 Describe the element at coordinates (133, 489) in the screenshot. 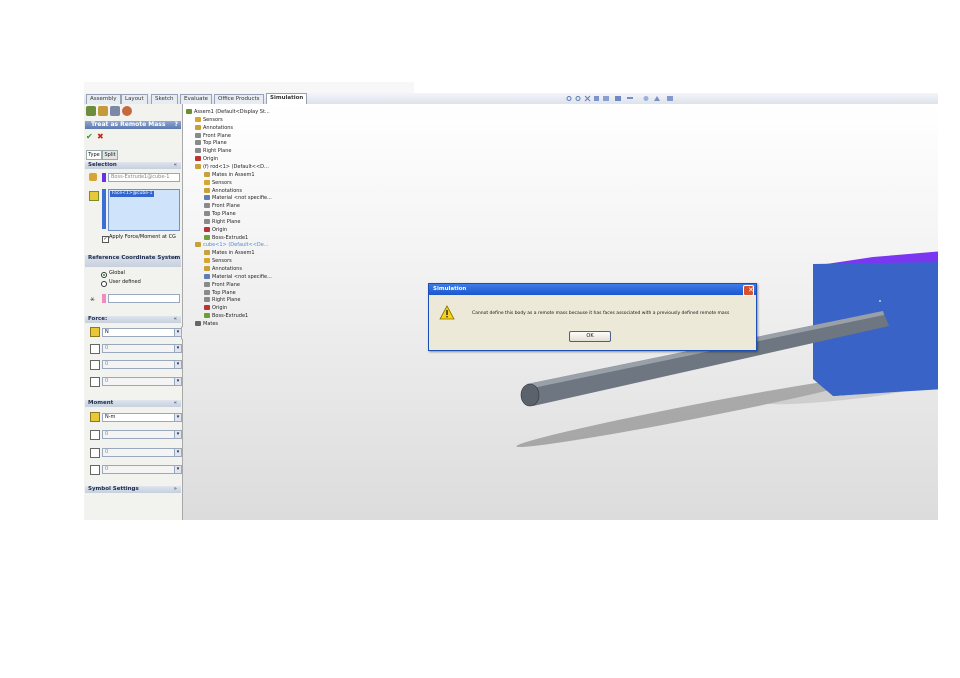

I see `section-symbol-settings: Symbol Settings »` at that location.